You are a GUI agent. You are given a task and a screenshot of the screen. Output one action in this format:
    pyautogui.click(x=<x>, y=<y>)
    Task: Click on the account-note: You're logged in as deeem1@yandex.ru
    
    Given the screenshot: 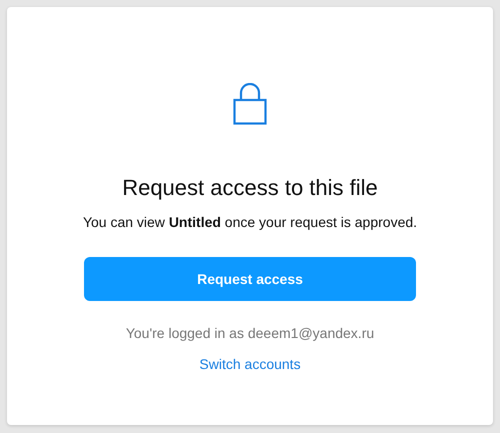 What is the action you would take?
    pyautogui.click(x=250, y=333)
    